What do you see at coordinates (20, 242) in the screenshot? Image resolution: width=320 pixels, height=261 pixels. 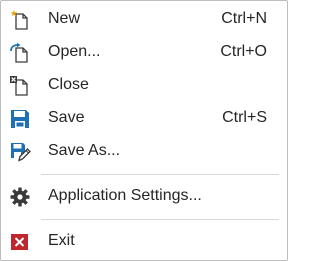 I see `exit-icon` at bounding box center [20, 242].